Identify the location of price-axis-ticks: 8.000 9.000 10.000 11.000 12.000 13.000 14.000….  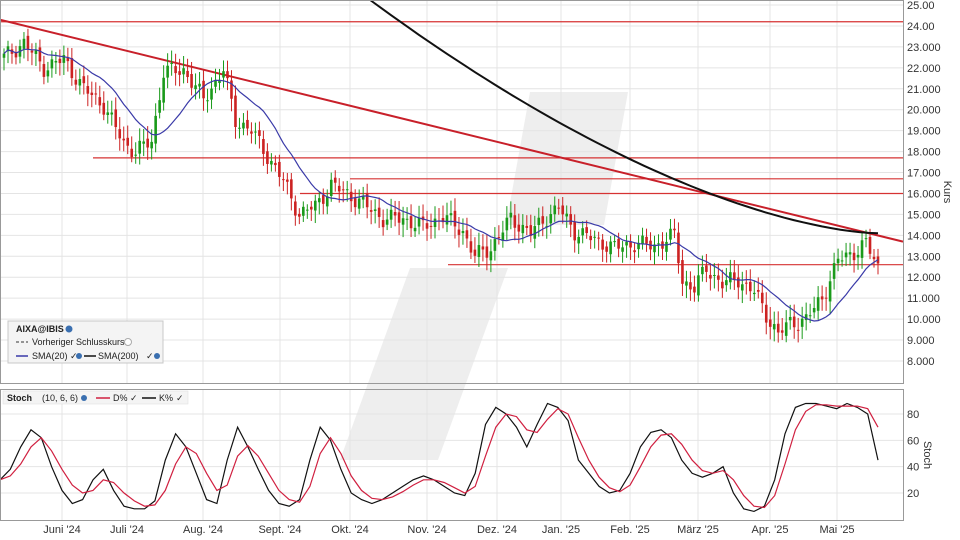
(924, 184).